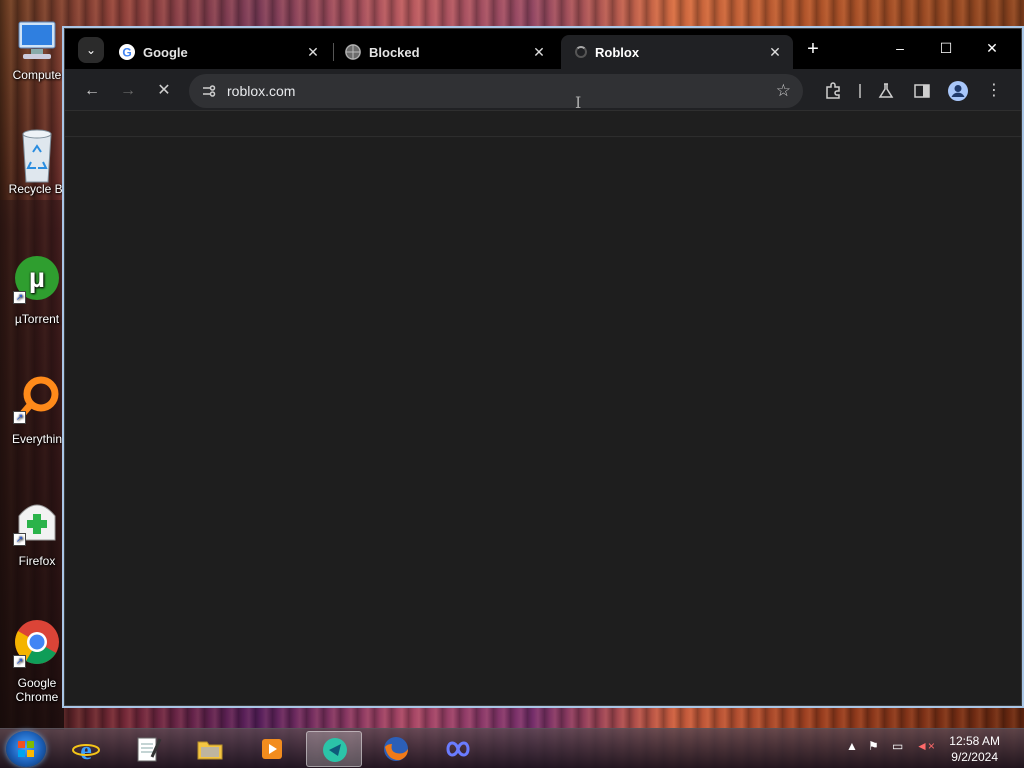  I want to click on extensions-button, so click(833, 91).